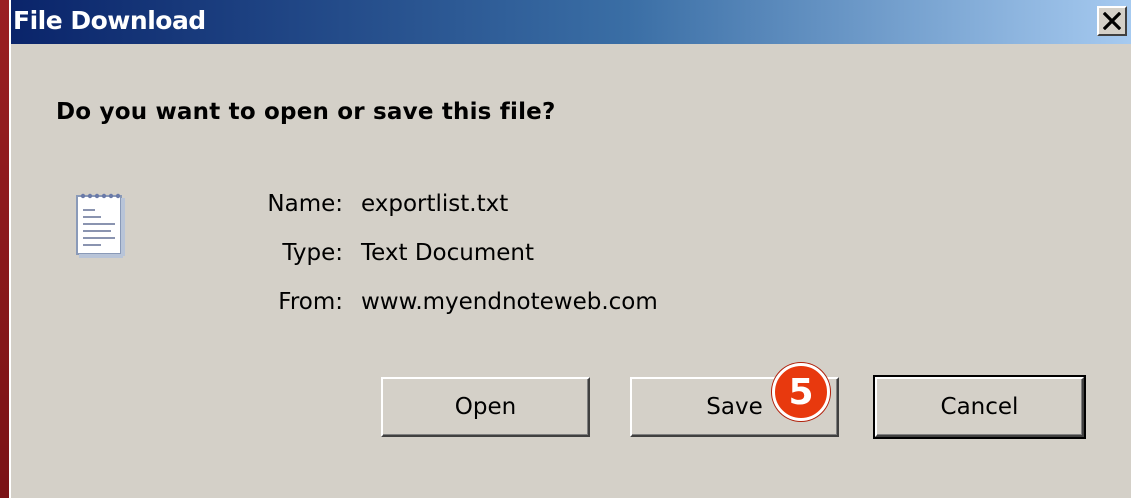  Describe the element at coordinates (435, 204) in the screenshot. I see `file-name-value: exportlist.txt` at that location.